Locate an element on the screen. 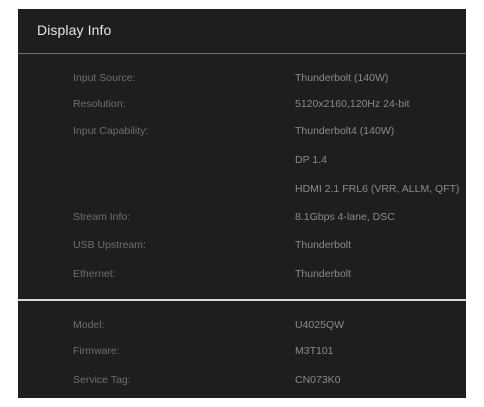 This screenshot has width=484, height=407. resolution-value: 5120x2160,120Hz 24-bit is located at coordinates (352, 104).